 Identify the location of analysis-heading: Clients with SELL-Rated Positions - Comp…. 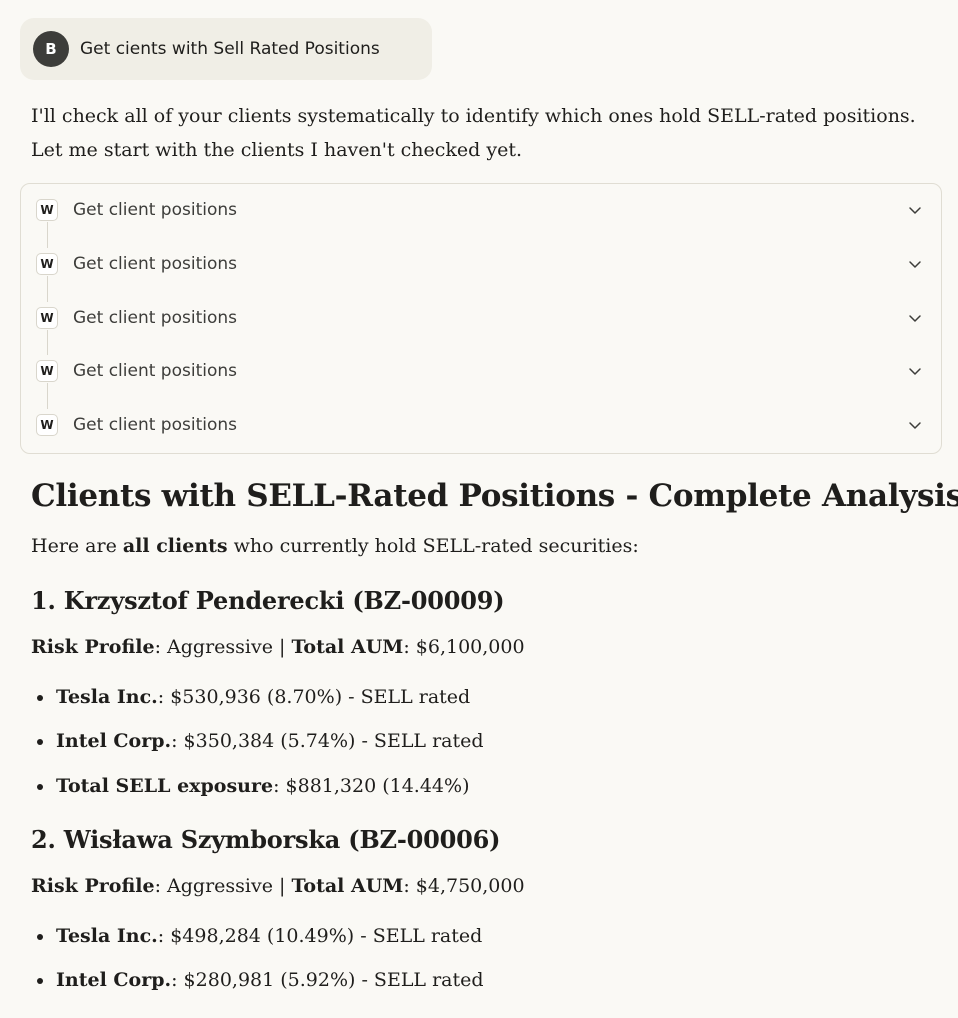
(494, 496).